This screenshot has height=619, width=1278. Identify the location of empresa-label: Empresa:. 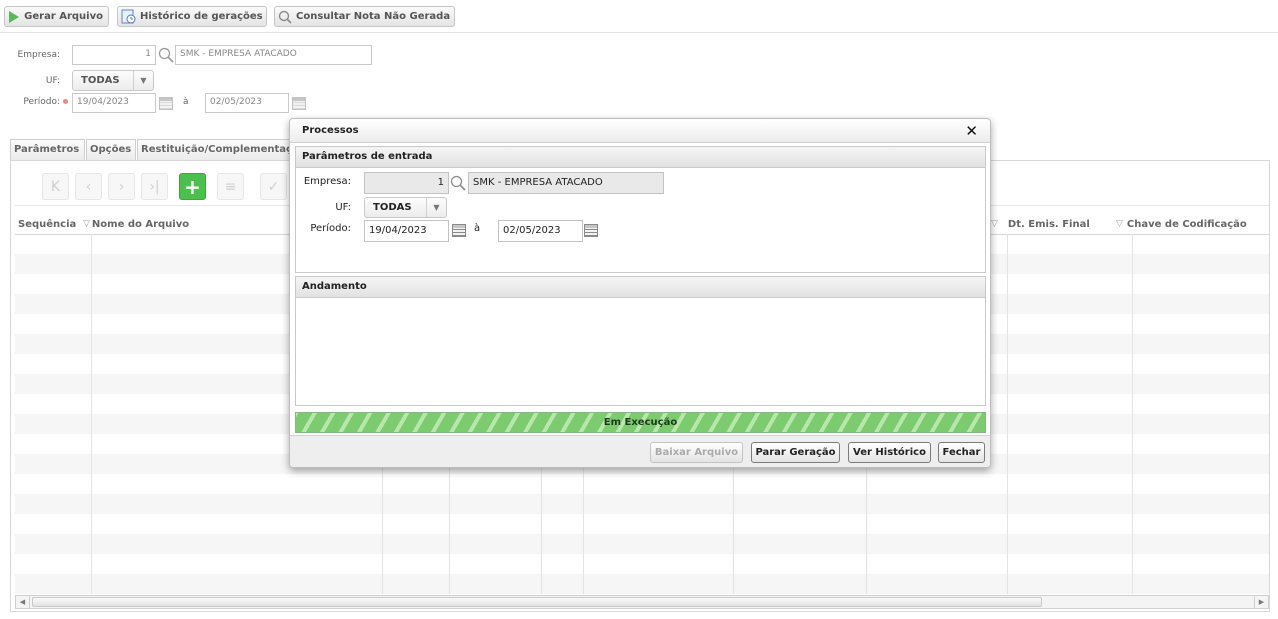
(38, 55).